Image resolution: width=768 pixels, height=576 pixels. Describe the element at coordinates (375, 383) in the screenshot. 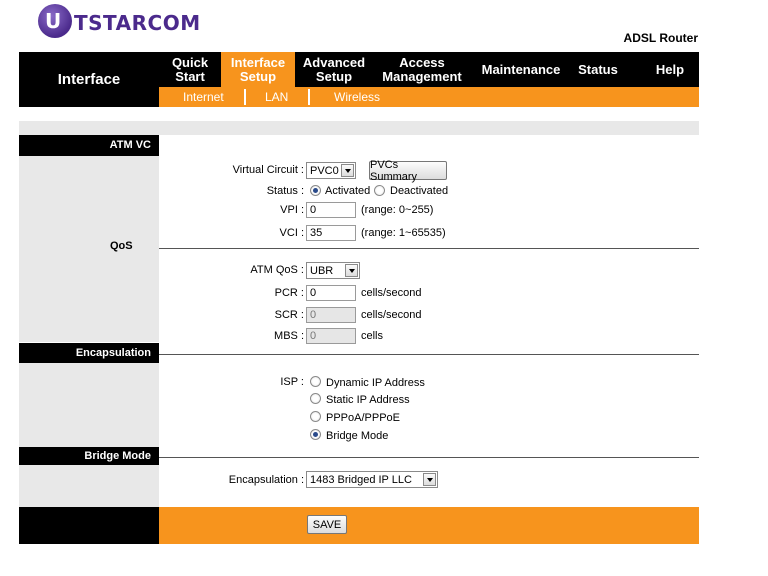

I see `isp-dynamic-ip-label: Dynamic IP Address` at that location.